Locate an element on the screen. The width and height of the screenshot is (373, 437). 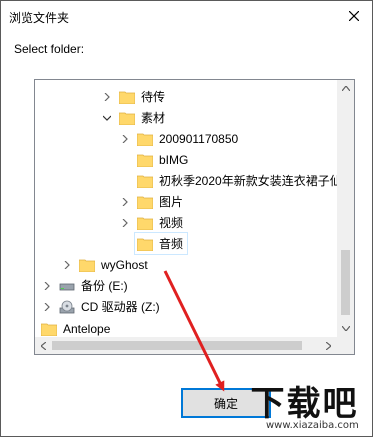
close-button is located at coordinates (354, 16).